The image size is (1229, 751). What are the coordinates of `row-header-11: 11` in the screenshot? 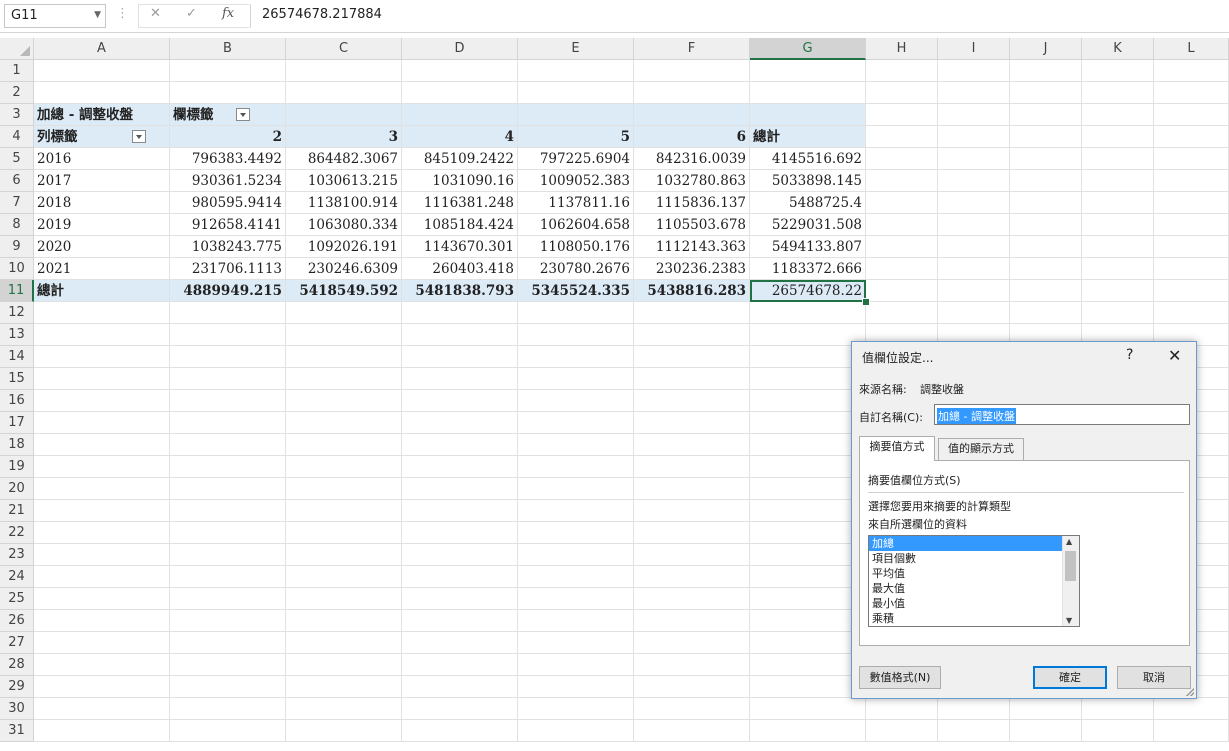 It's located at (17, 291).